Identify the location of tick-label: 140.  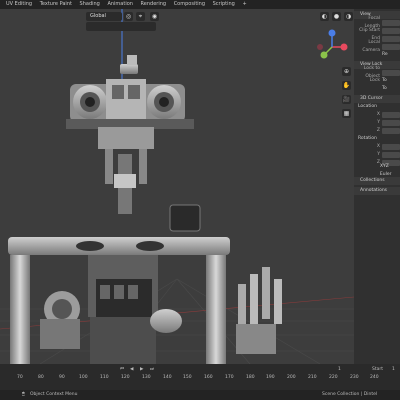
(167, 377).